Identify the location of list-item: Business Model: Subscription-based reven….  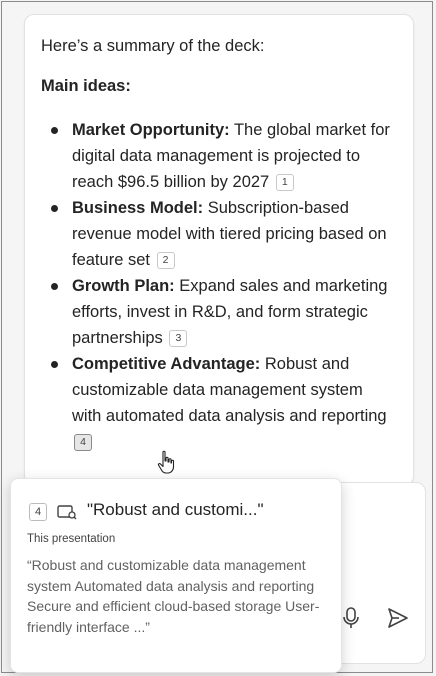
(221, 234).